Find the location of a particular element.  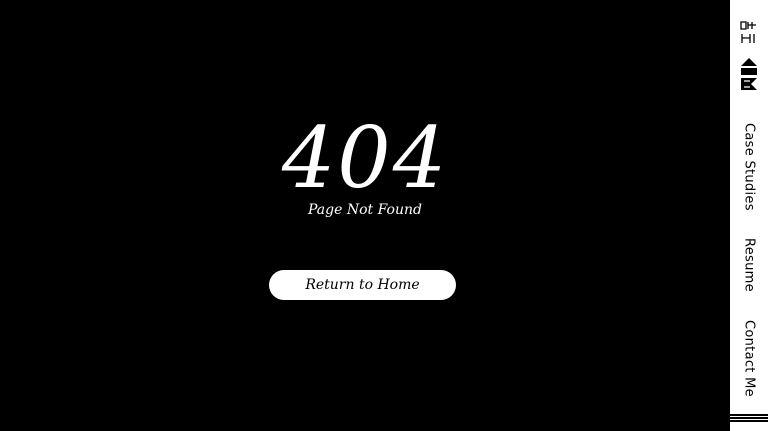

nav-contact-me-label: Contact Me is located at coordinates (749, 358).